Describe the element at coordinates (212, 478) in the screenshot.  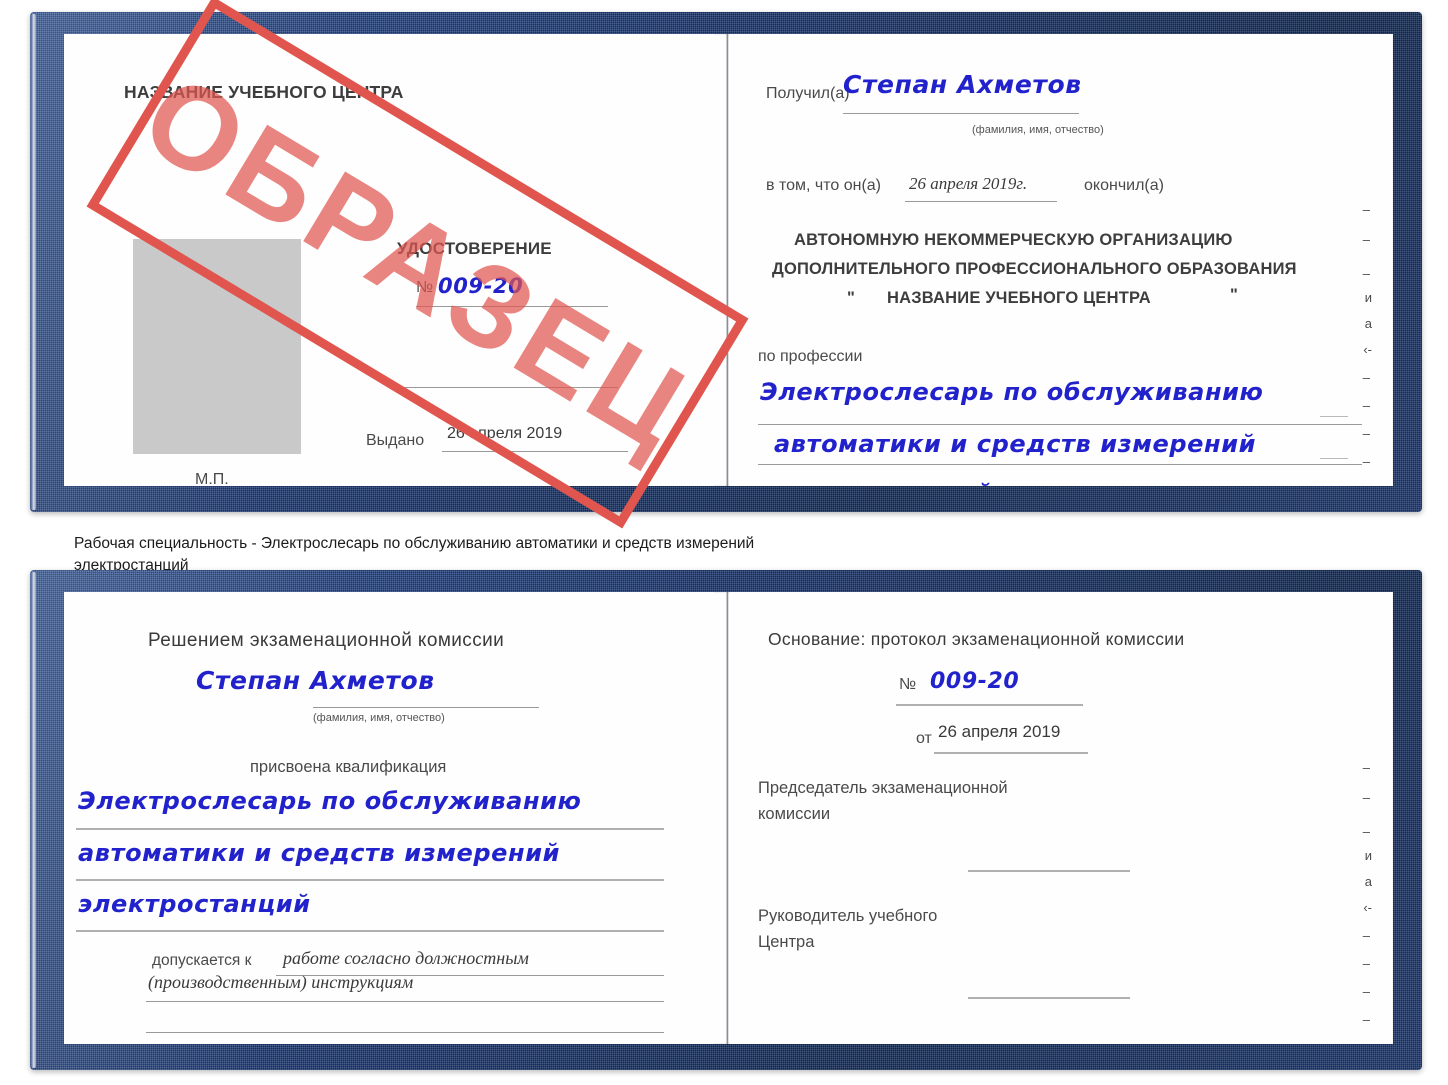
I see `seal-label-top: М.П.` at that location.